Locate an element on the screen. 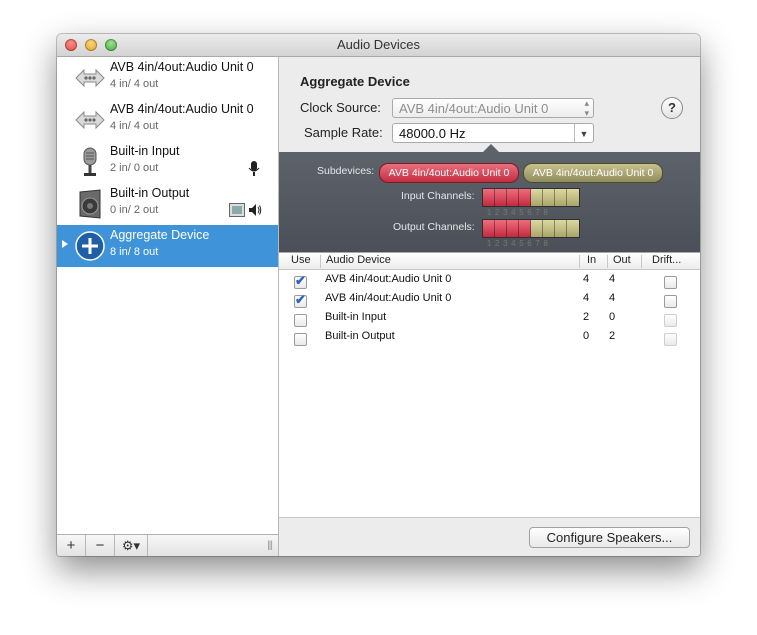 This screenshot has width=757, height=635. device-item-avb-2: AVB 4in/4out:Audio Unit 0 4 in/ 4 out is located at coordinates (167, 120).